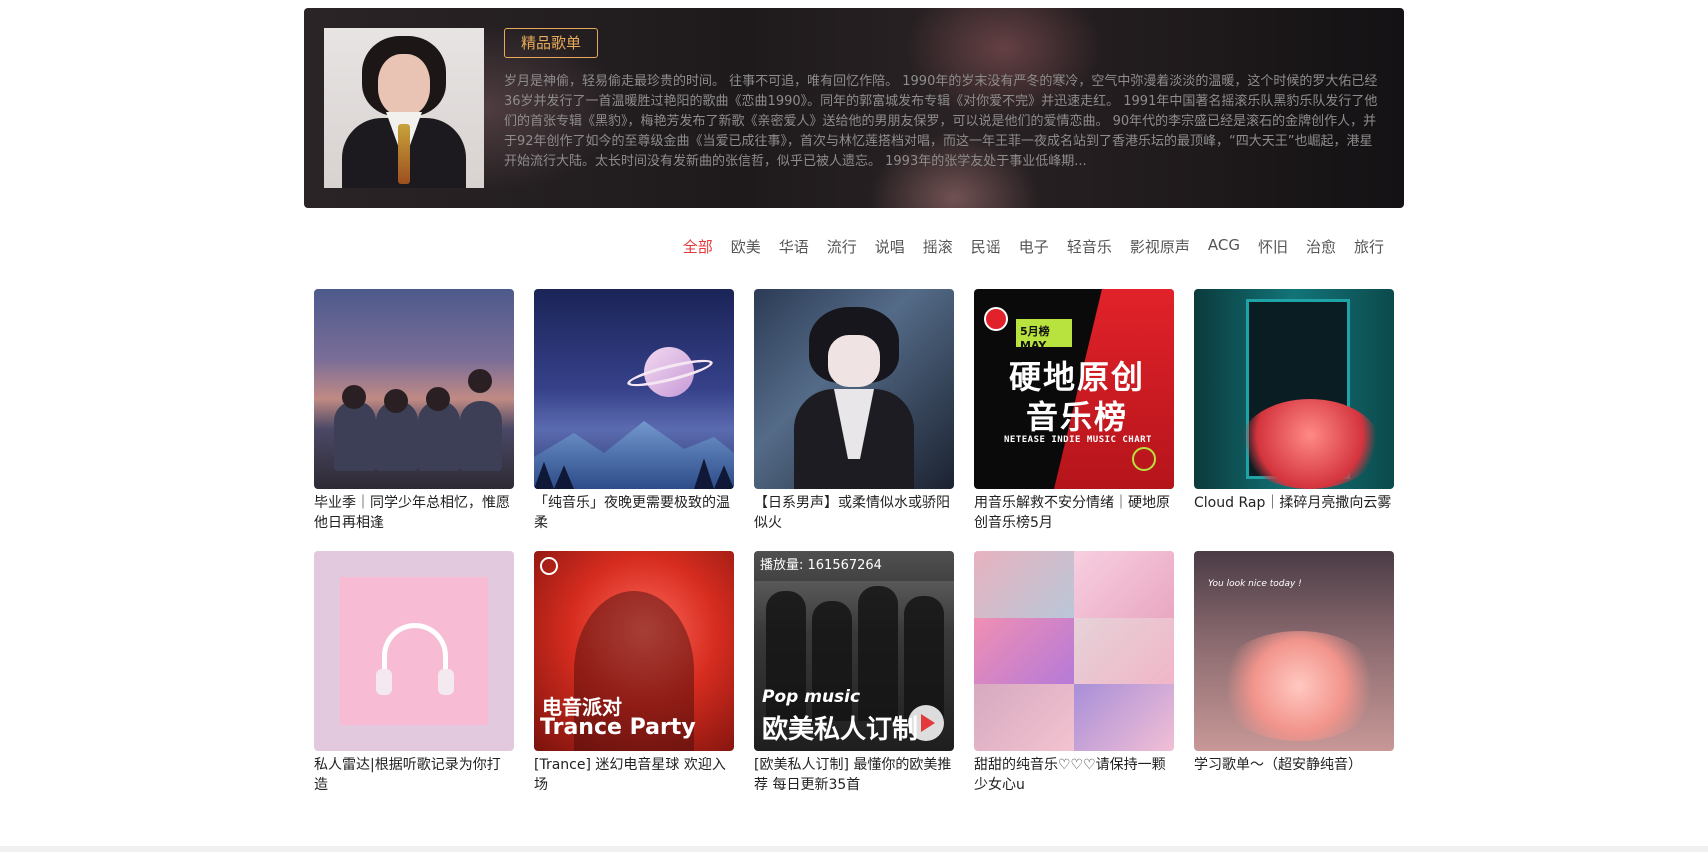 The height and width of the screenshot is (852, 1708). I want to click on playlist-card: 【日系男声】或柔情似水或骄阳似火, so click(854, 411).